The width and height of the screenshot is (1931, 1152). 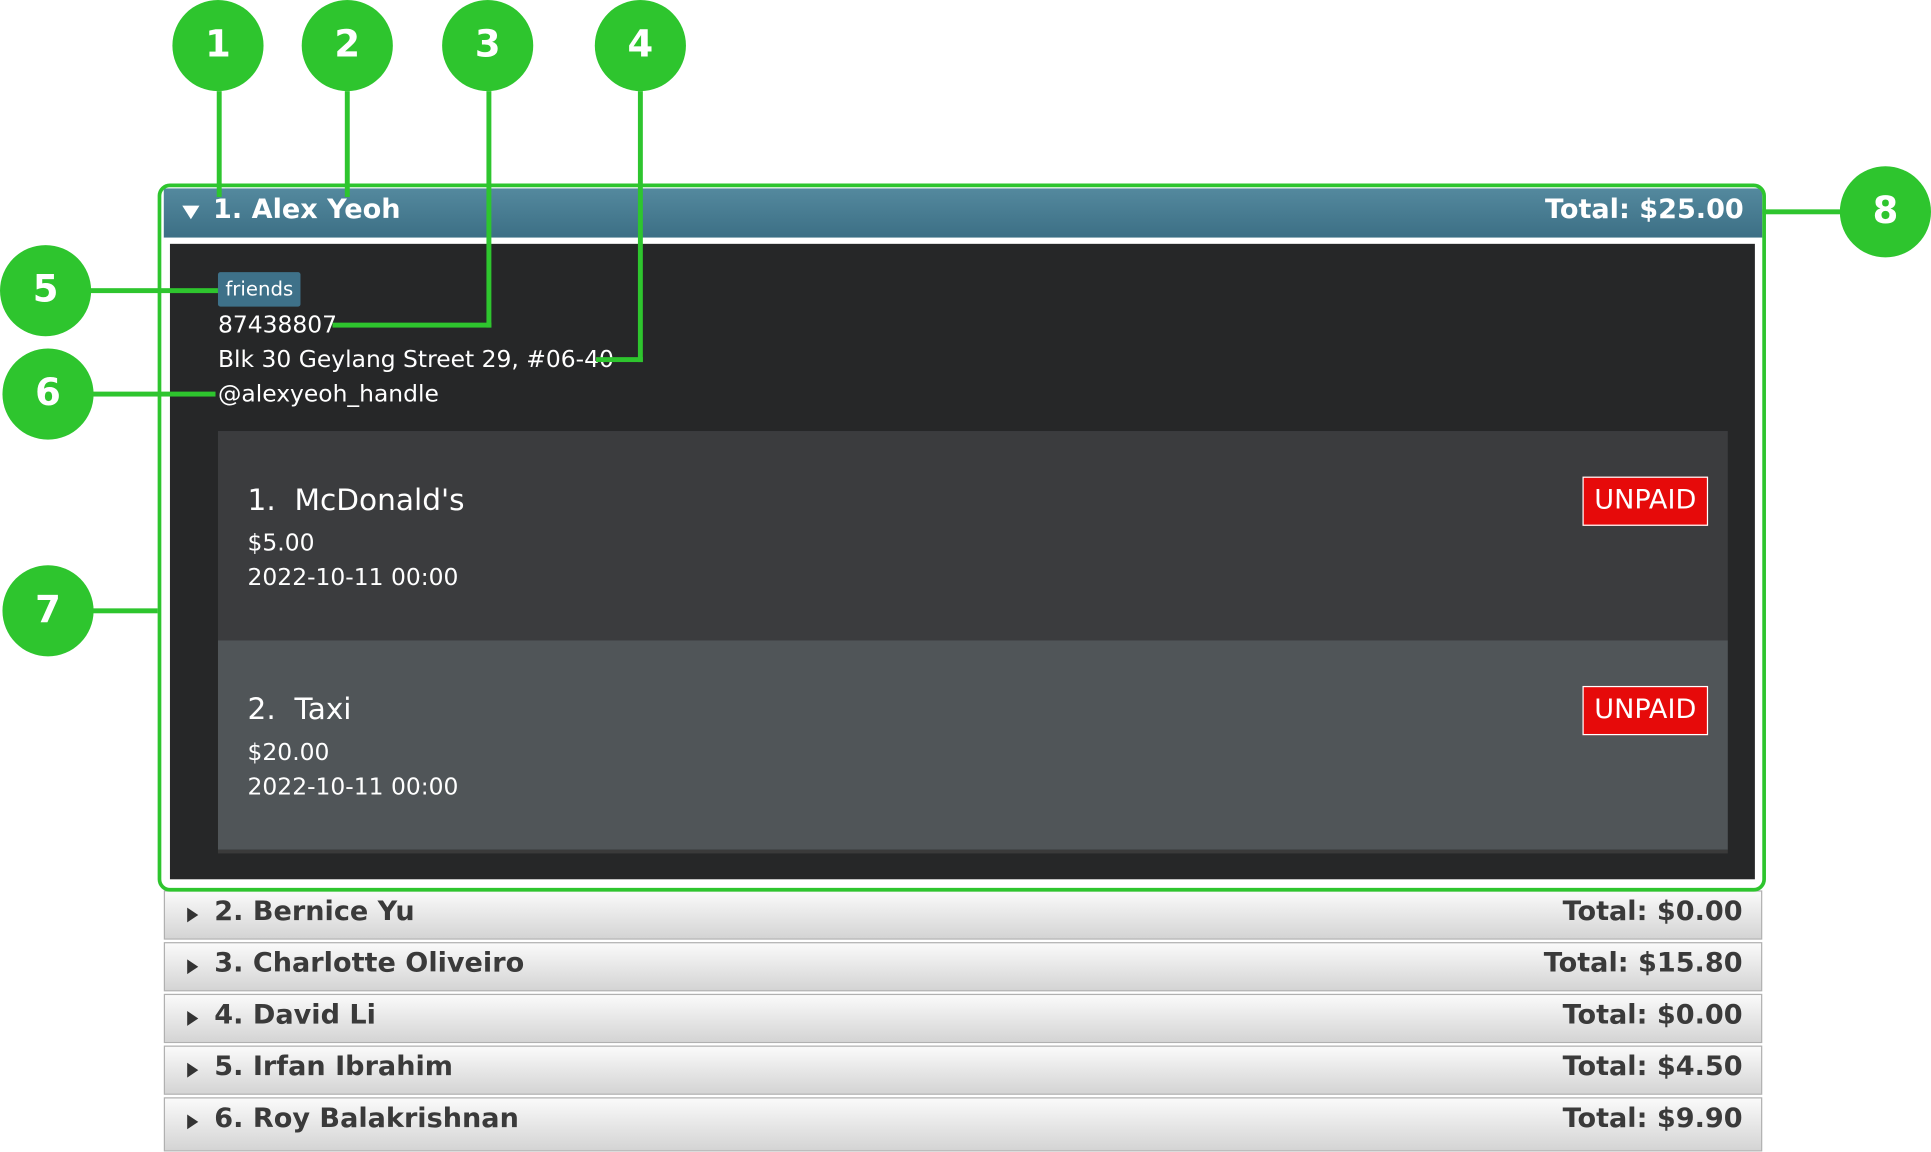 I want to click on person-row: 2. Bernice Yu Total: $0.00, so click(x=963, y=915).